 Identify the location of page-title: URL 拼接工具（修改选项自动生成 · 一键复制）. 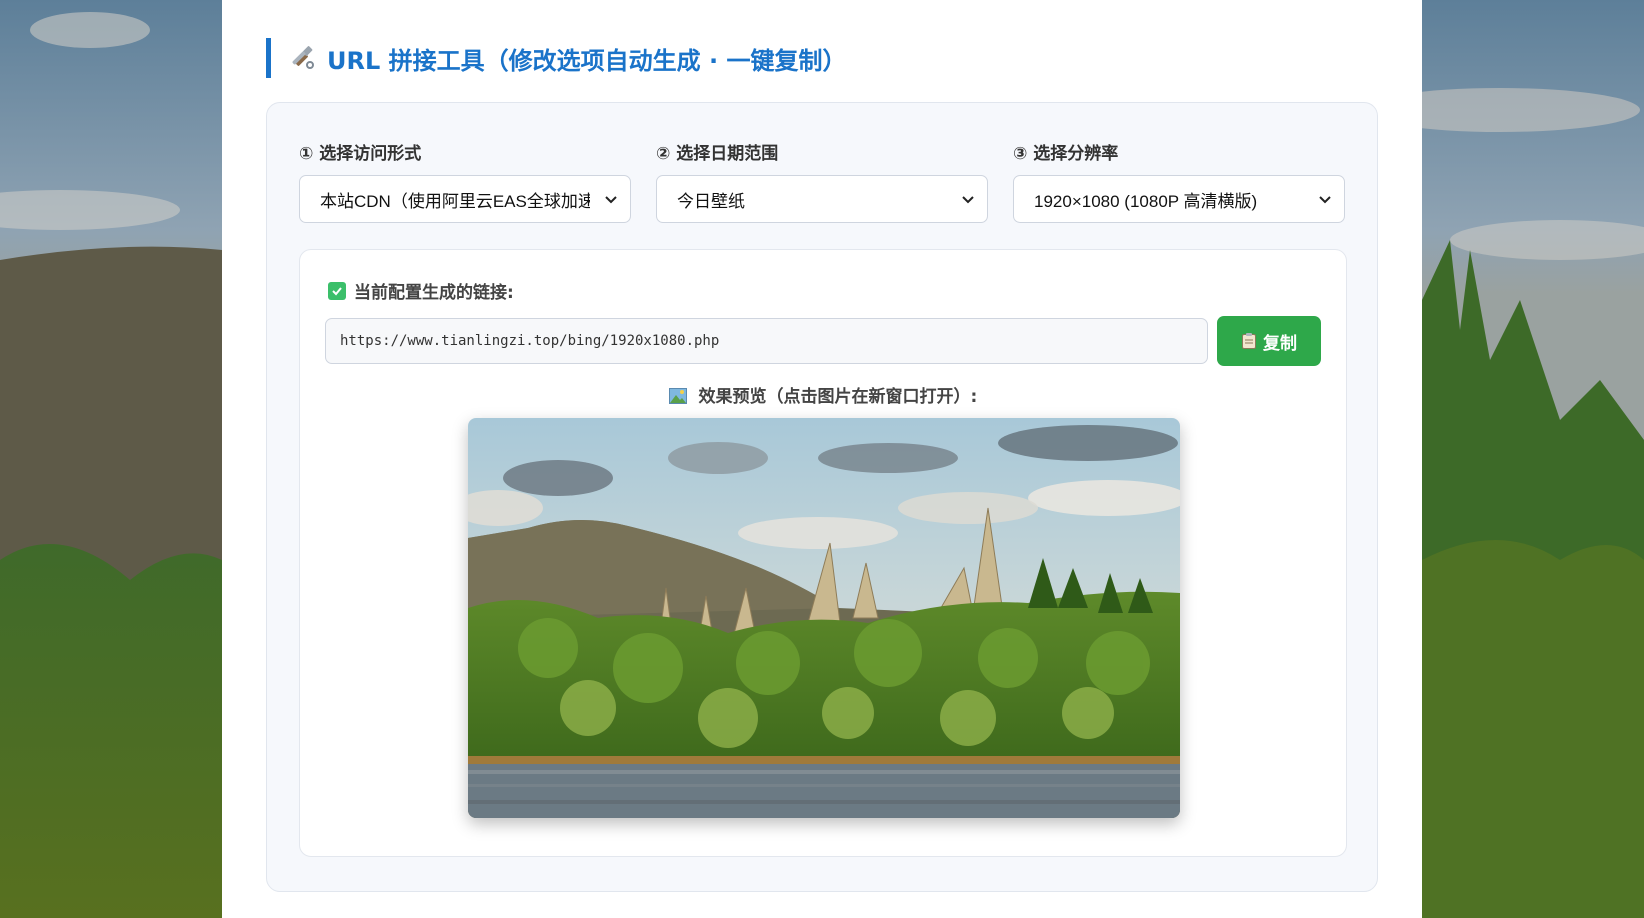
(556, 58).